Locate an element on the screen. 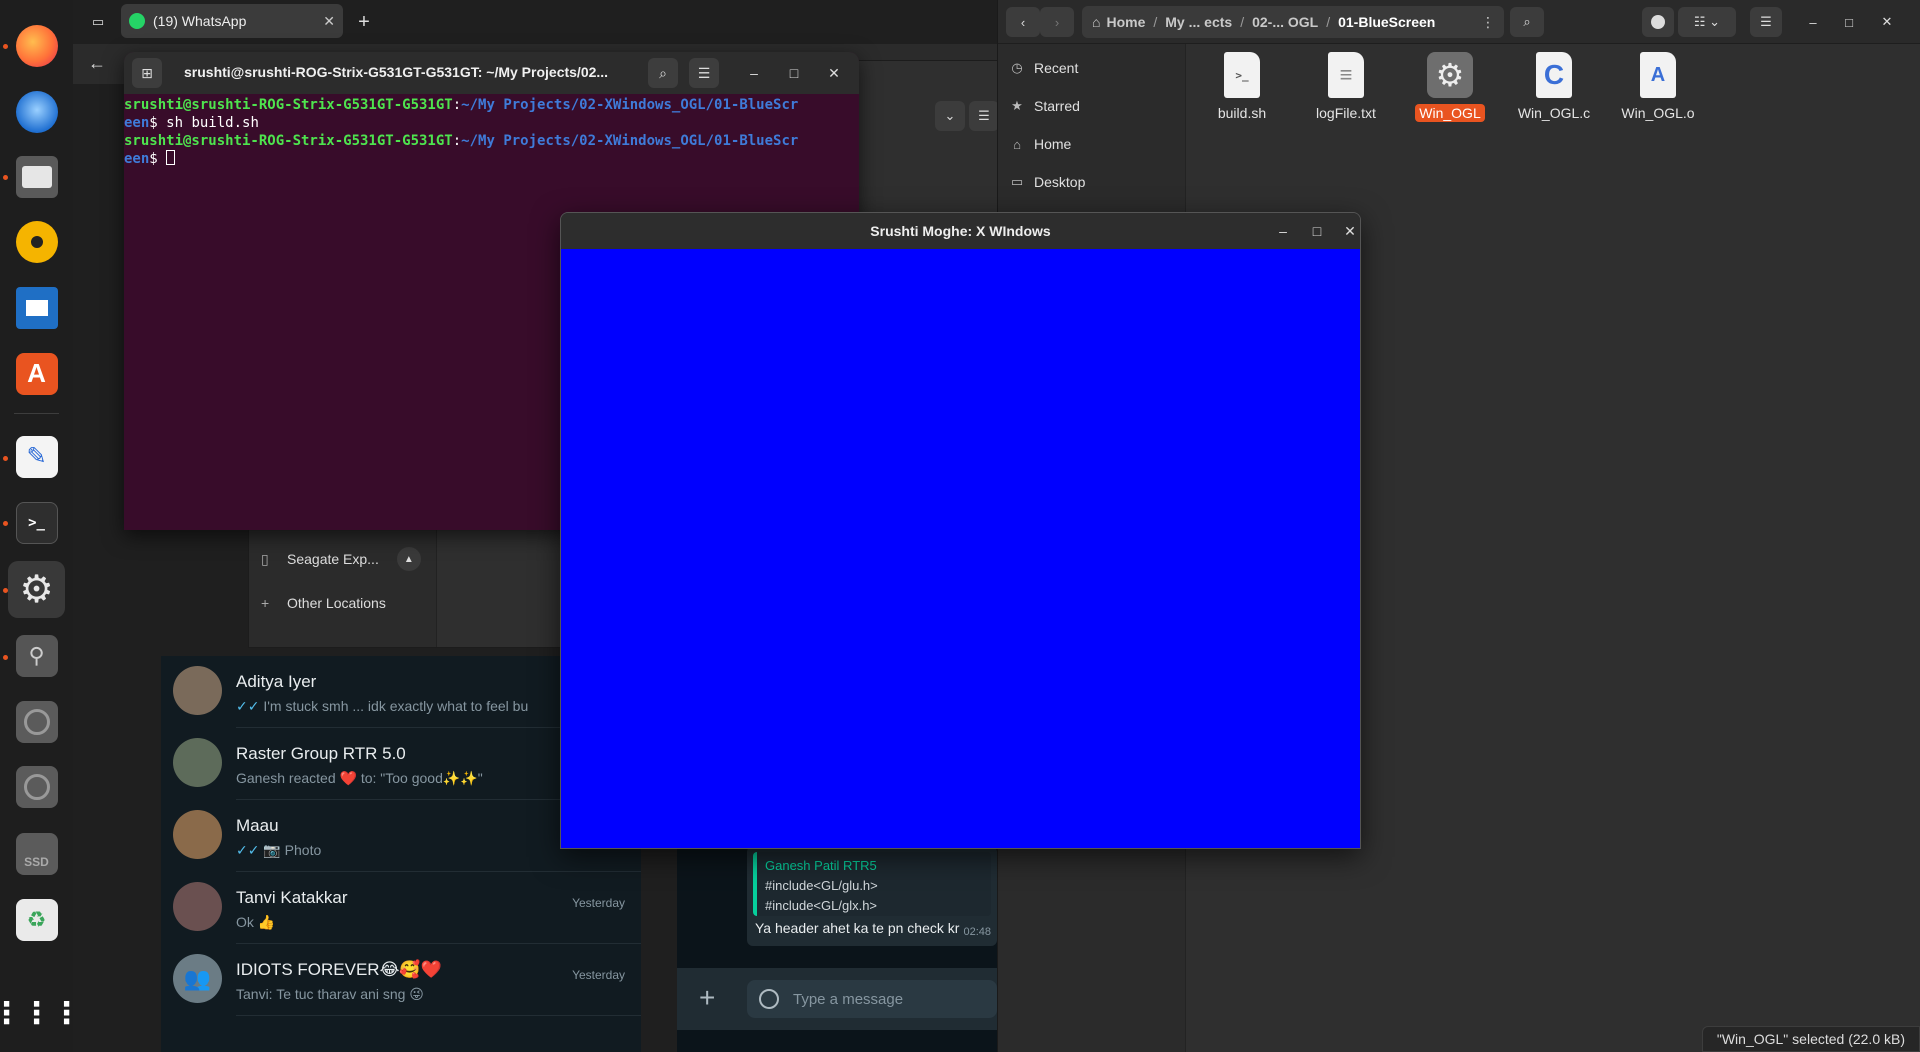 The image size is (1920, 1052). new-tab-button: + is located at coordinates (364, 22).